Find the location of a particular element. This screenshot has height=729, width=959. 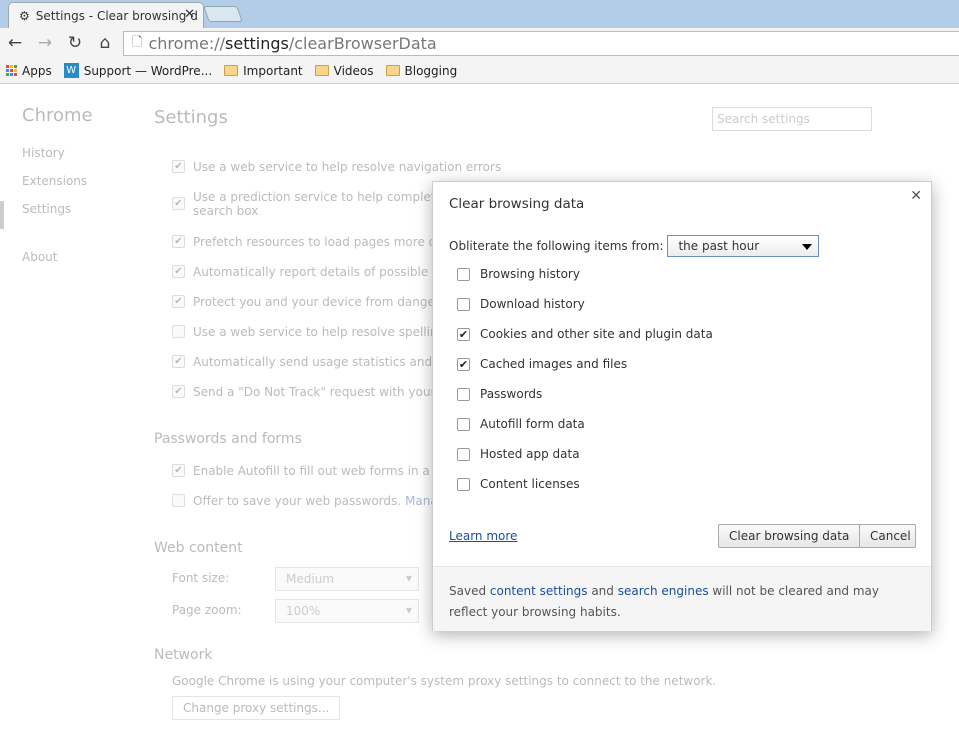

learn-more-link: Learn more is located at coordinates (483, 536).